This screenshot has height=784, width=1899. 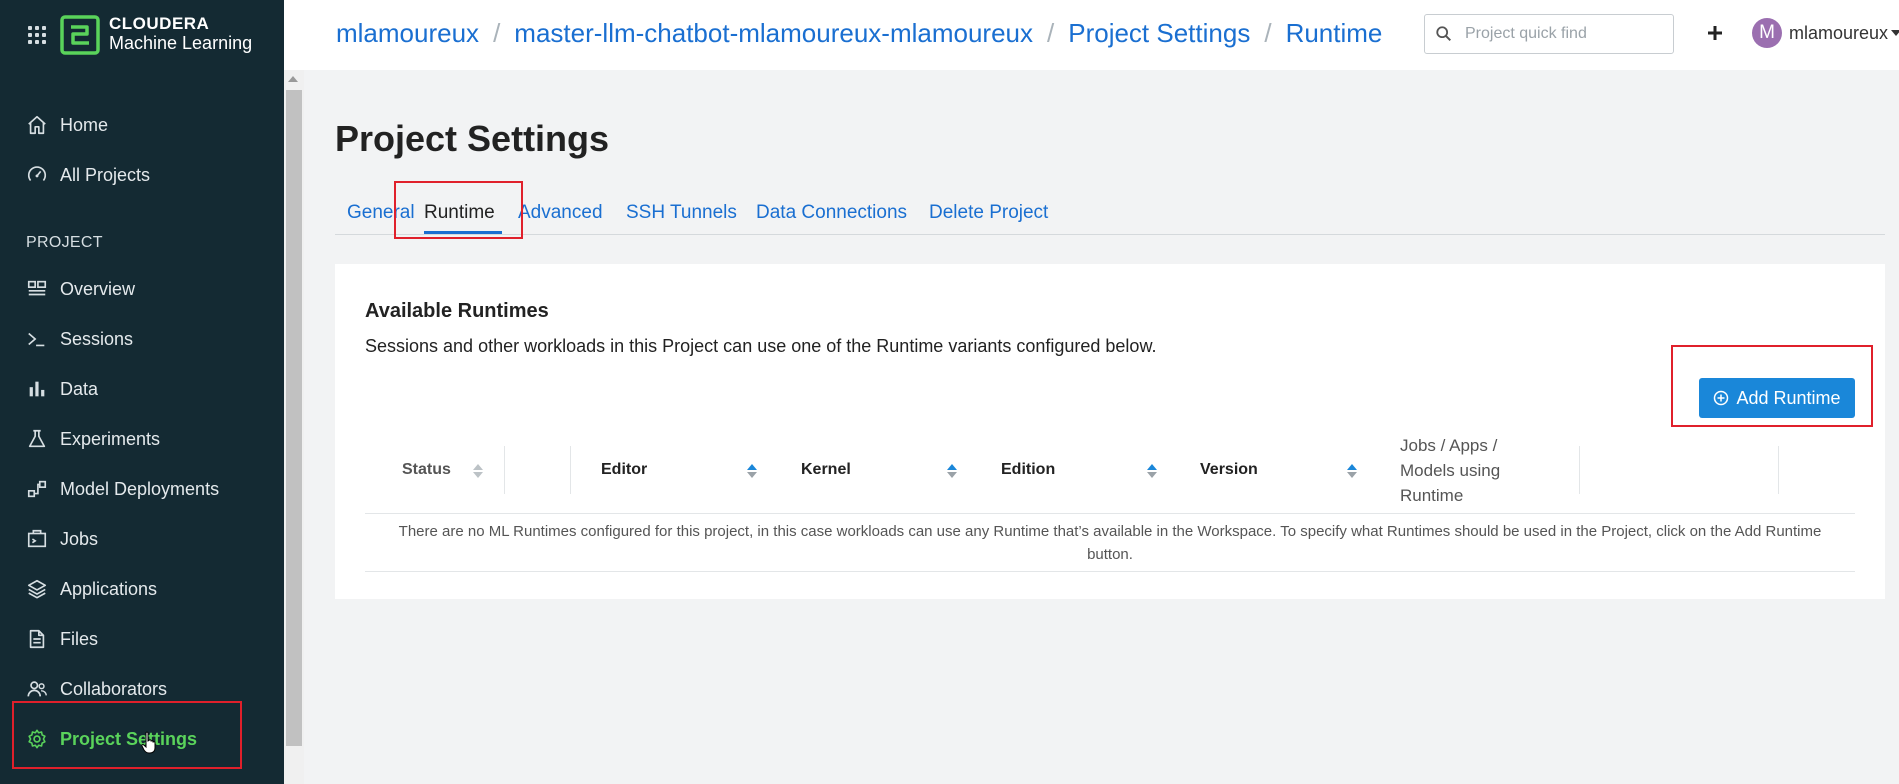 I want to click on sidebar-item-label: Jobs, so click(x=79, y=538).